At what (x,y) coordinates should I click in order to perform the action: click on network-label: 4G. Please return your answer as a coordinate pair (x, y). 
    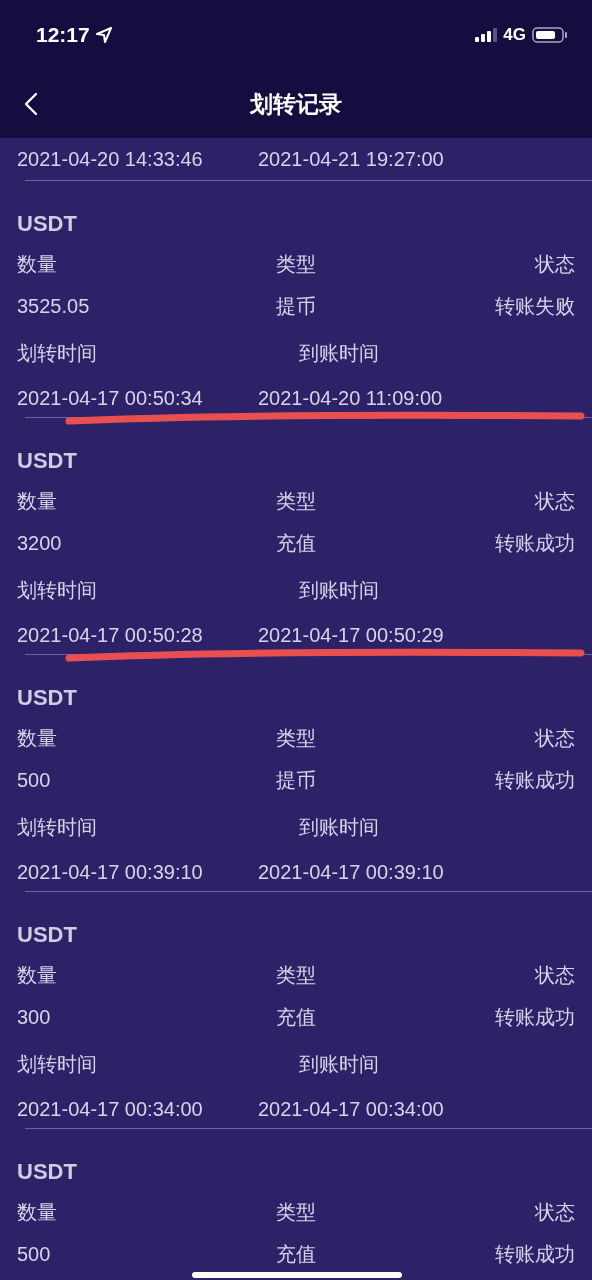
    Looking at the image, I should click on (514, 35).